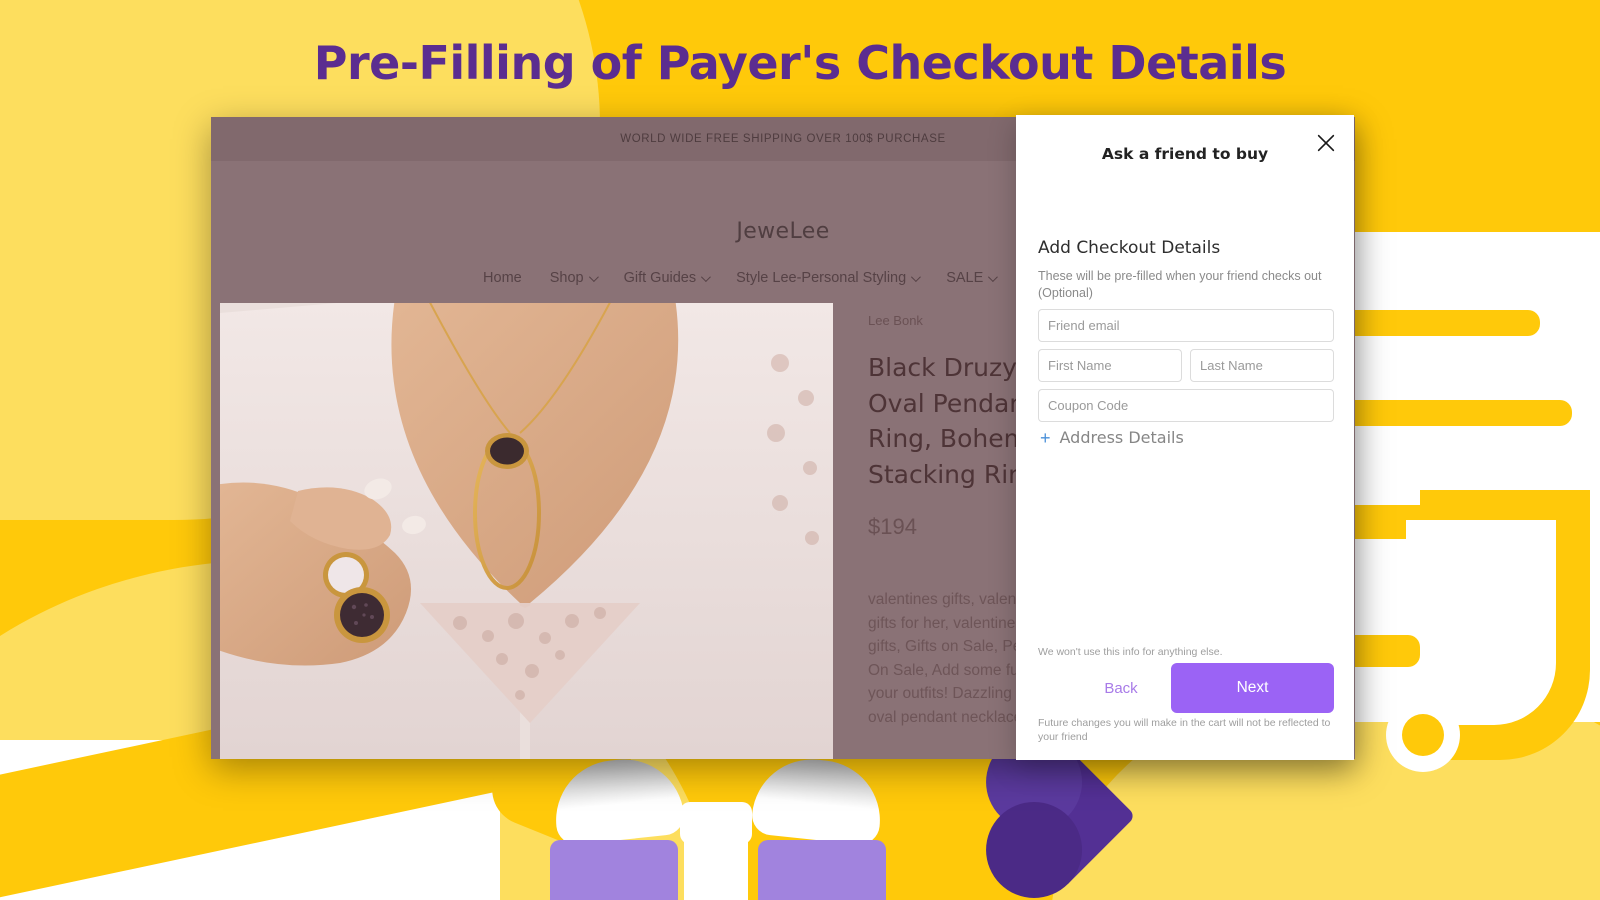  I want to click on nav-item-style-lee: Style Lee-Personal Styling, so click(829, 278).